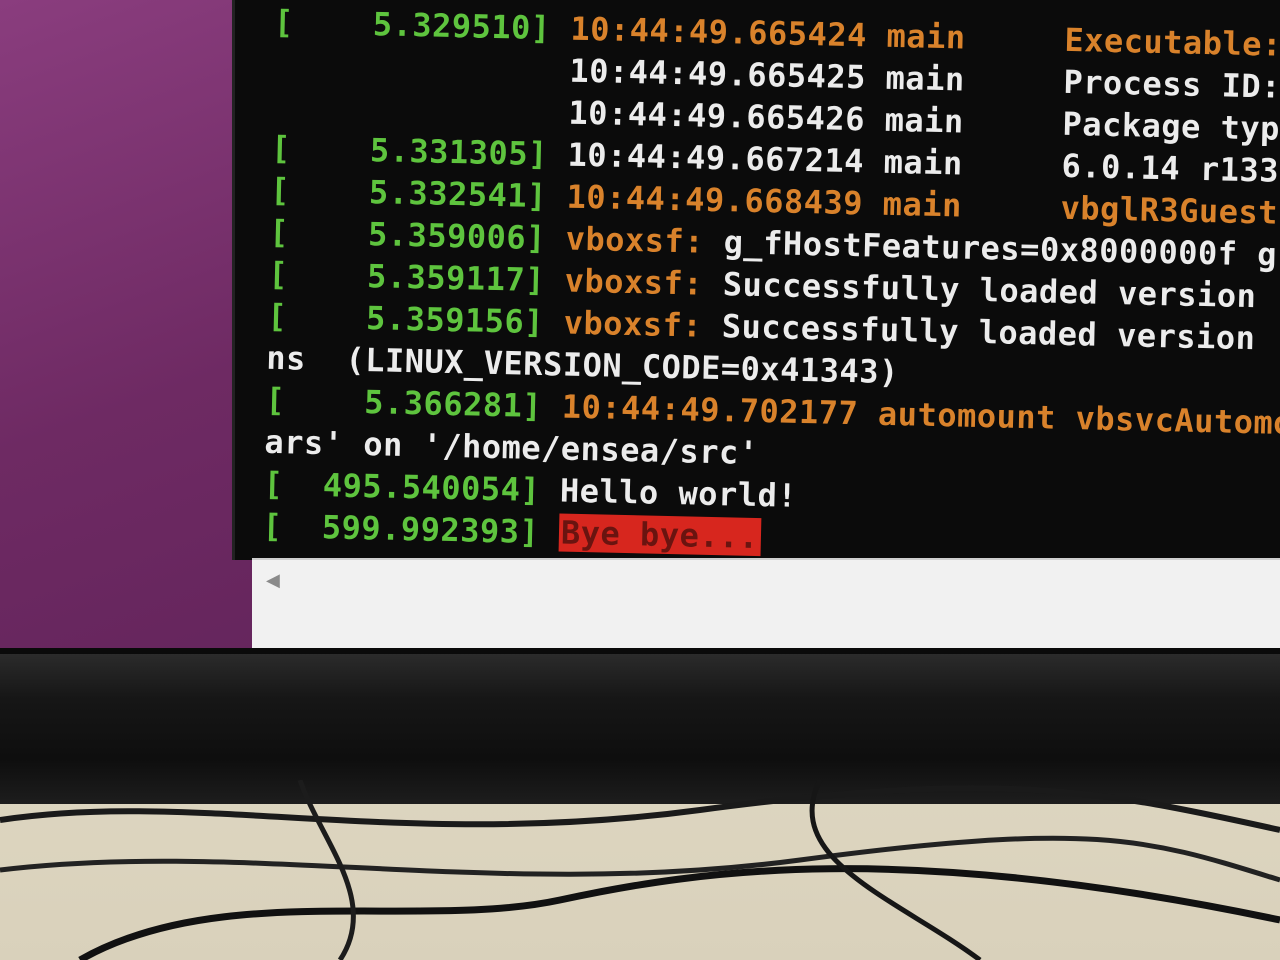  What do you see at coordinates (755, 159) in the screenshot?
I see `log-source: 10:44:49.667214 main` at bounding box center [755, 159].